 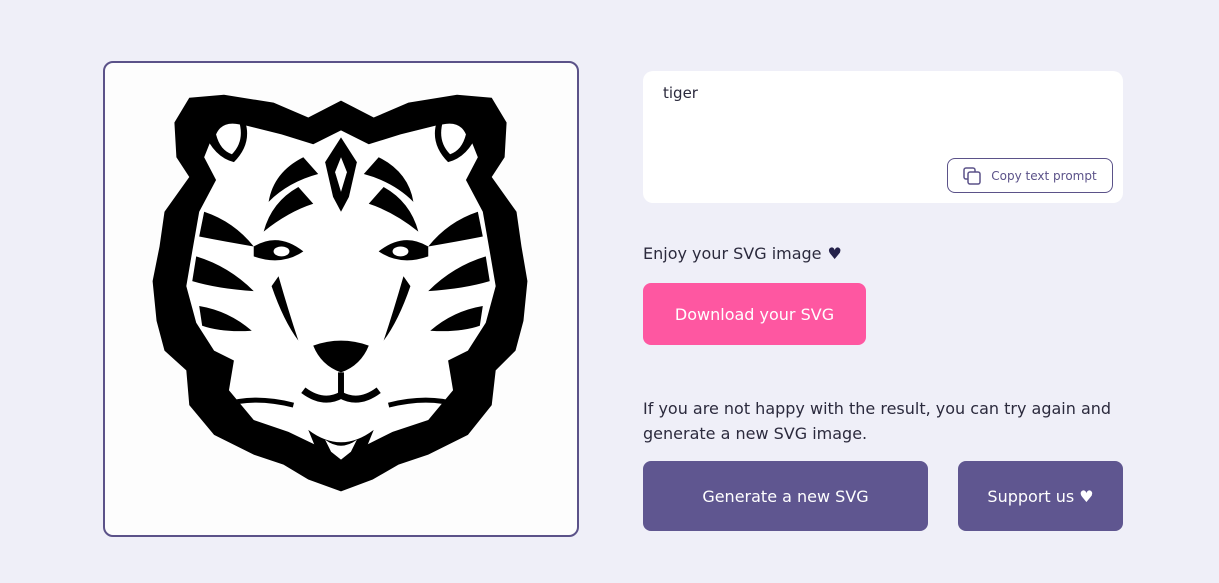 I want to click on prompt-box: tiger Copy text prompt, so click(x=883, y=137).